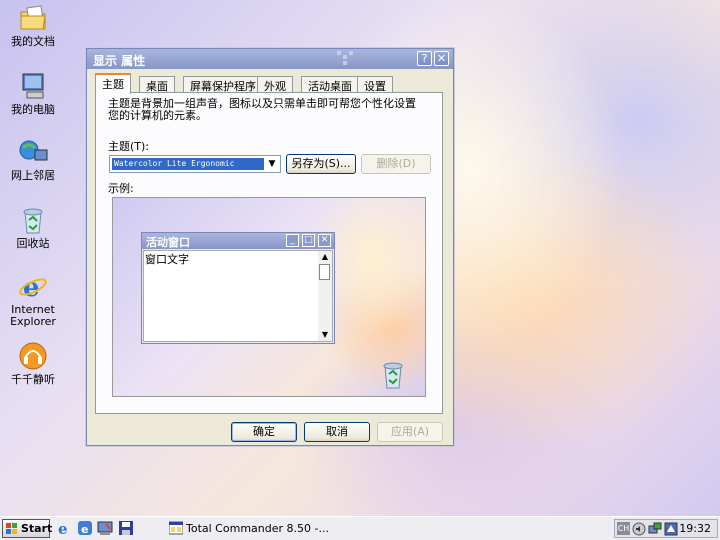  Describe the element at coordinates (325, 334) in the screenshot. I see `arrow-down-icon: ▼` at that location.